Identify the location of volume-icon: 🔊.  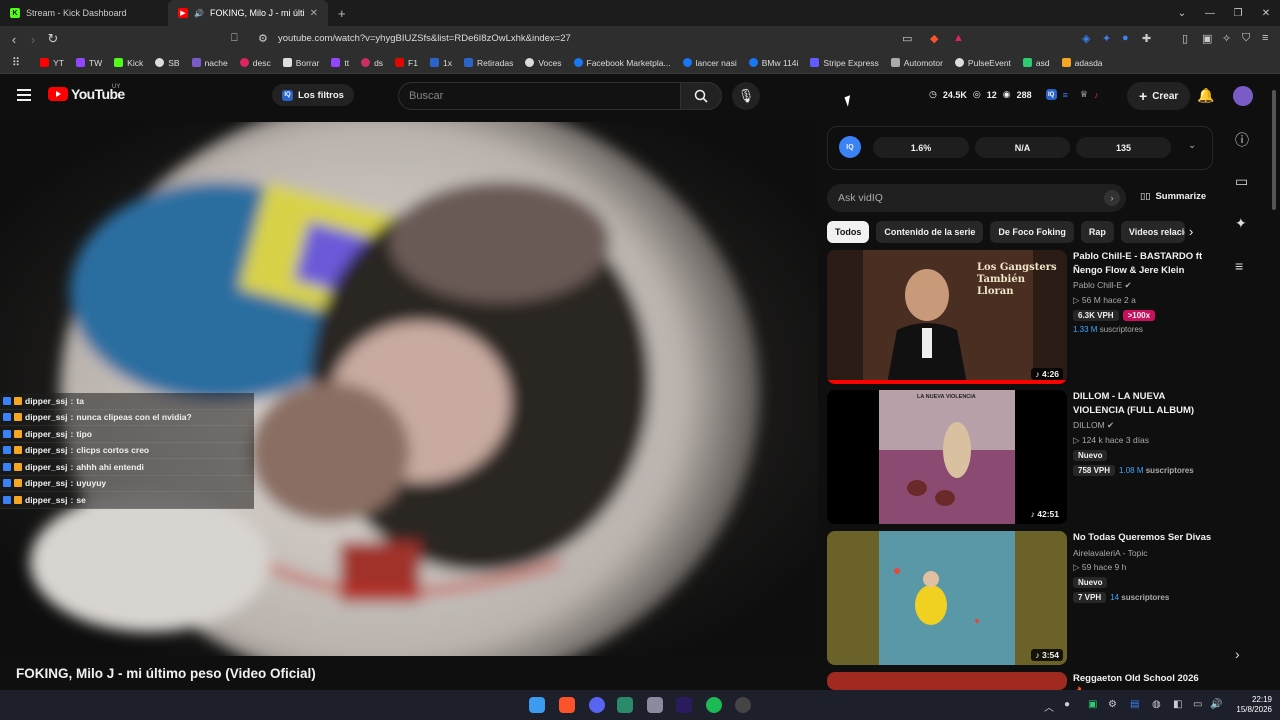
(1216, 704).